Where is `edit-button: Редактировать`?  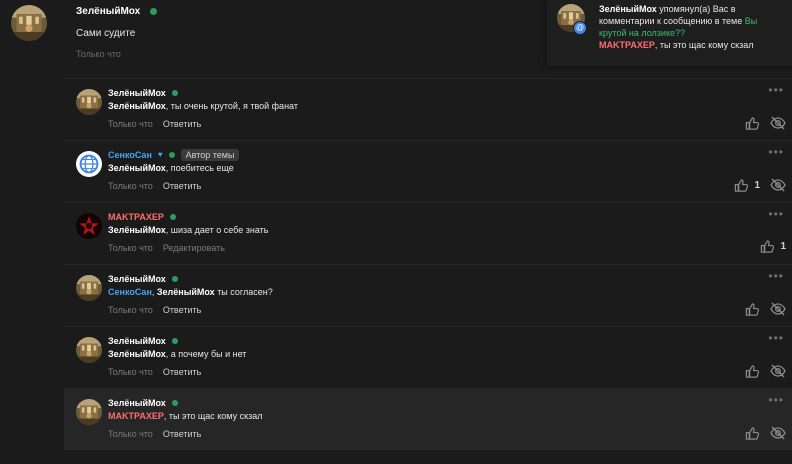 edit-button: Редактировать is located at coordinates (194, 248).